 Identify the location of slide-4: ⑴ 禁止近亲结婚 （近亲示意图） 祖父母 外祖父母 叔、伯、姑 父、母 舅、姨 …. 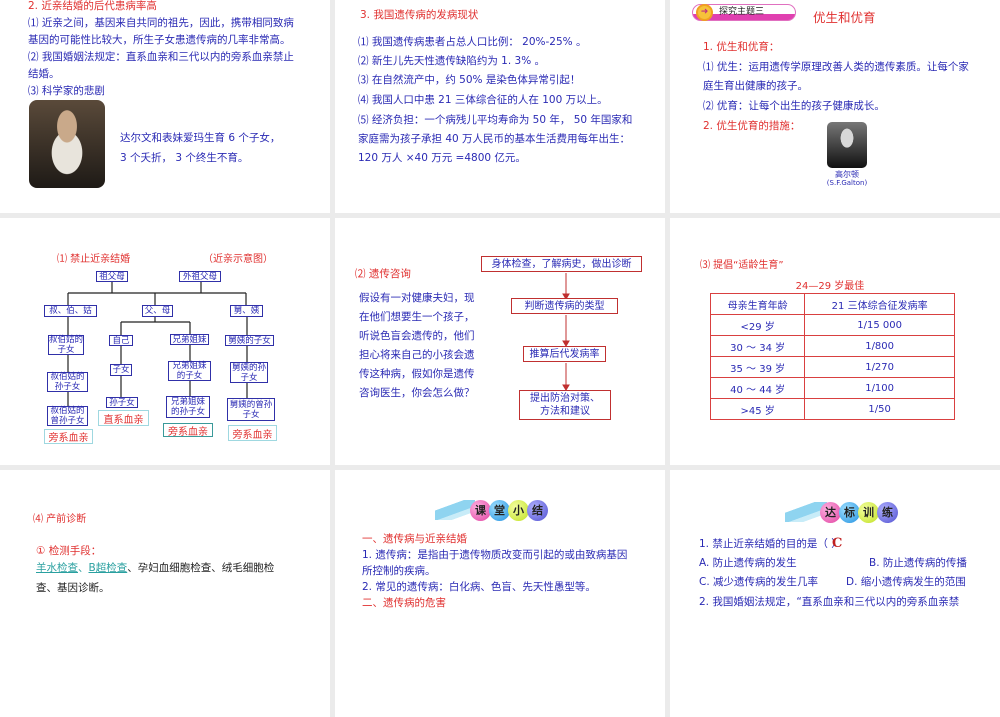
(165, 341).